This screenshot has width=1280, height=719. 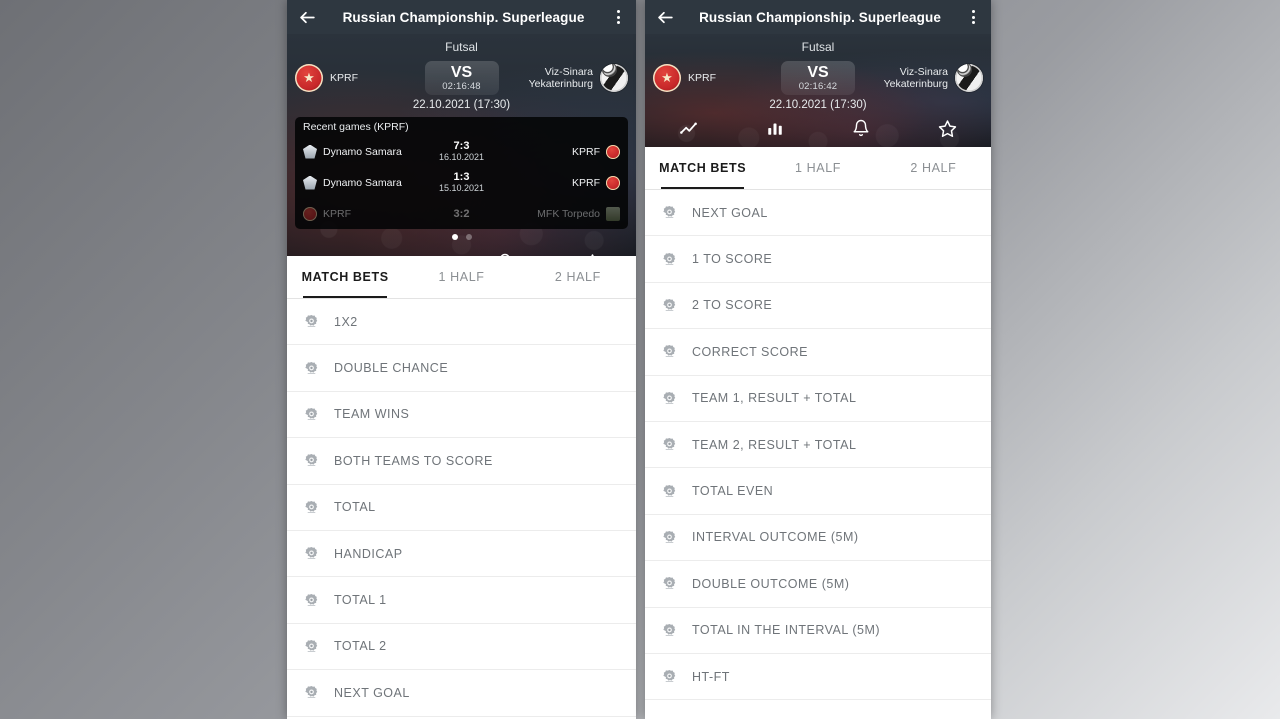 What do you see at coordinates (732, 305) in the screenshot?
I see `bet-market-label: 2 TO SCORE` at bounding box center [732, 305].